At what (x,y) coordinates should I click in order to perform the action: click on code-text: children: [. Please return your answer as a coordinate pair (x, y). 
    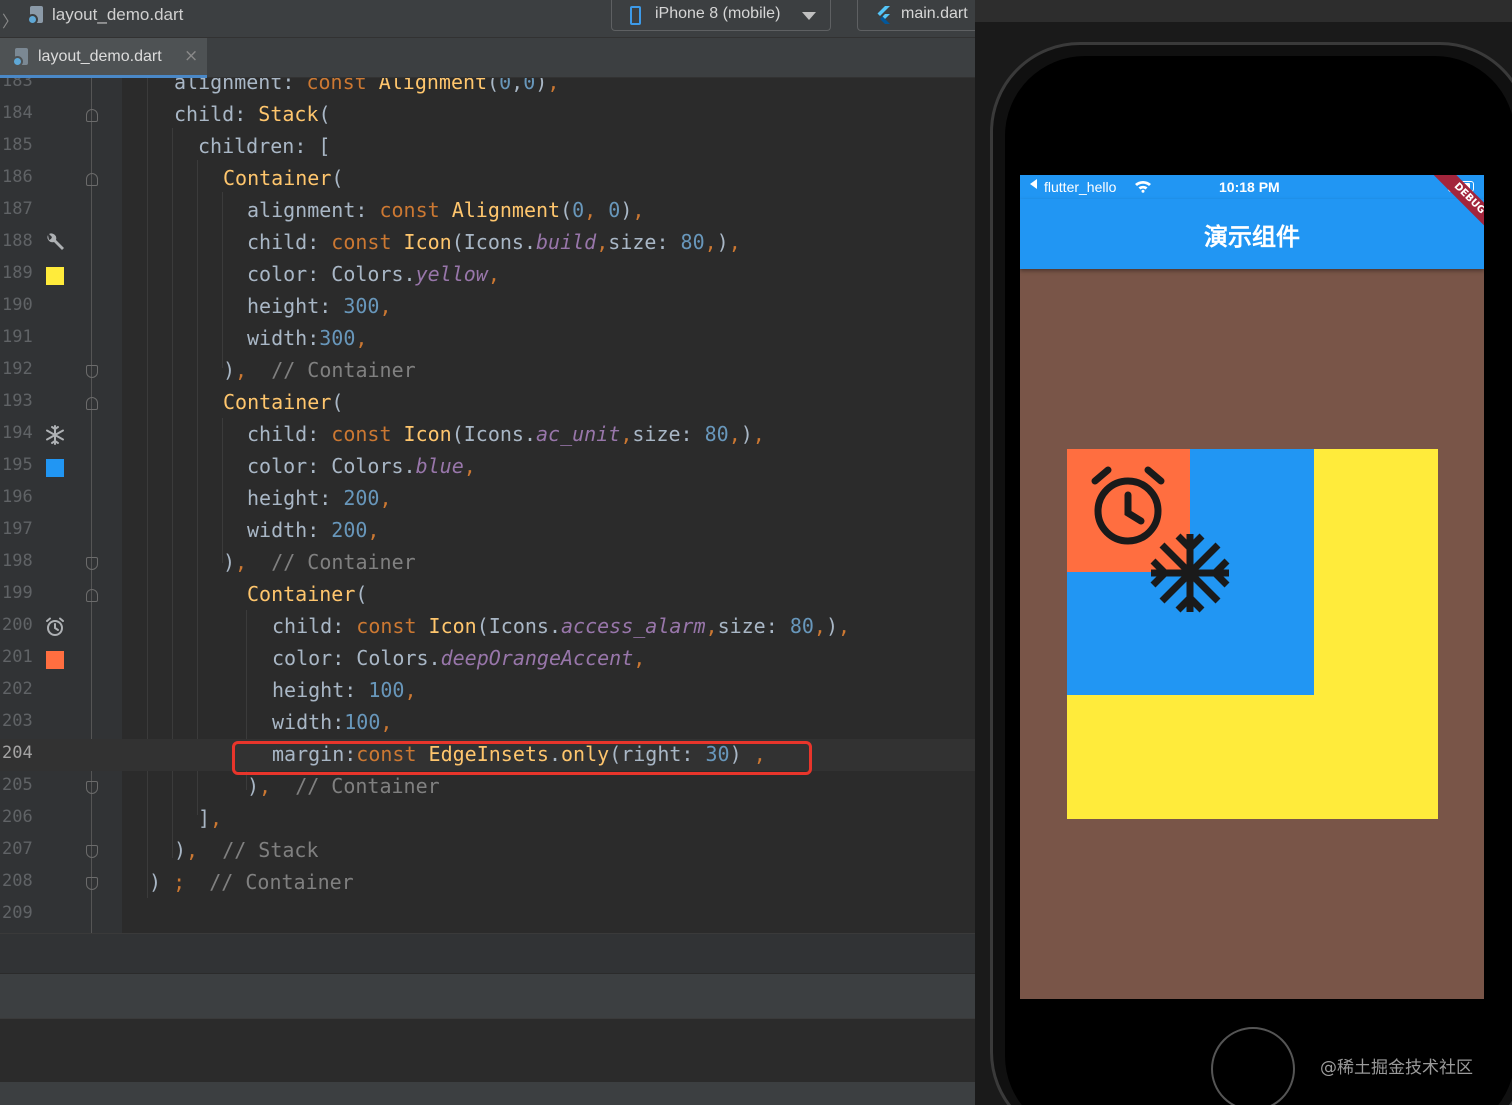
    Looking at the image, I should click on (264, 146).